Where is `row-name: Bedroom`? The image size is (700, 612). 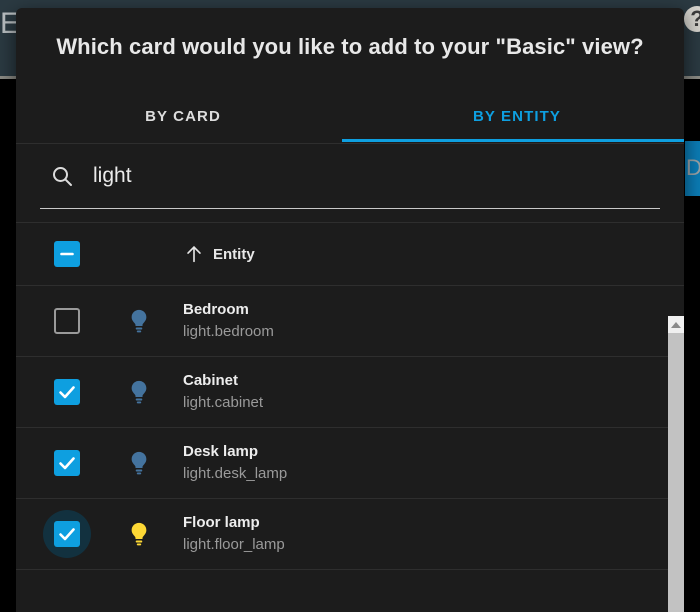
row-name: Bedroom is located at coordinates (216, 309).